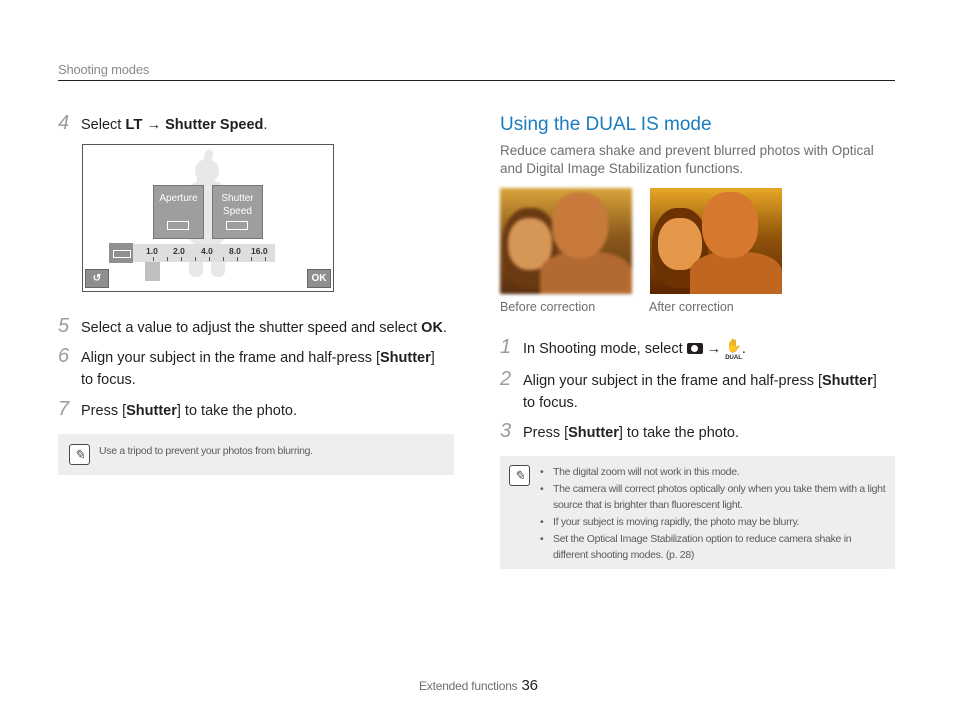 This screenshot has width=954, height=720. I want to click on meter-icon, so click(121, 253).